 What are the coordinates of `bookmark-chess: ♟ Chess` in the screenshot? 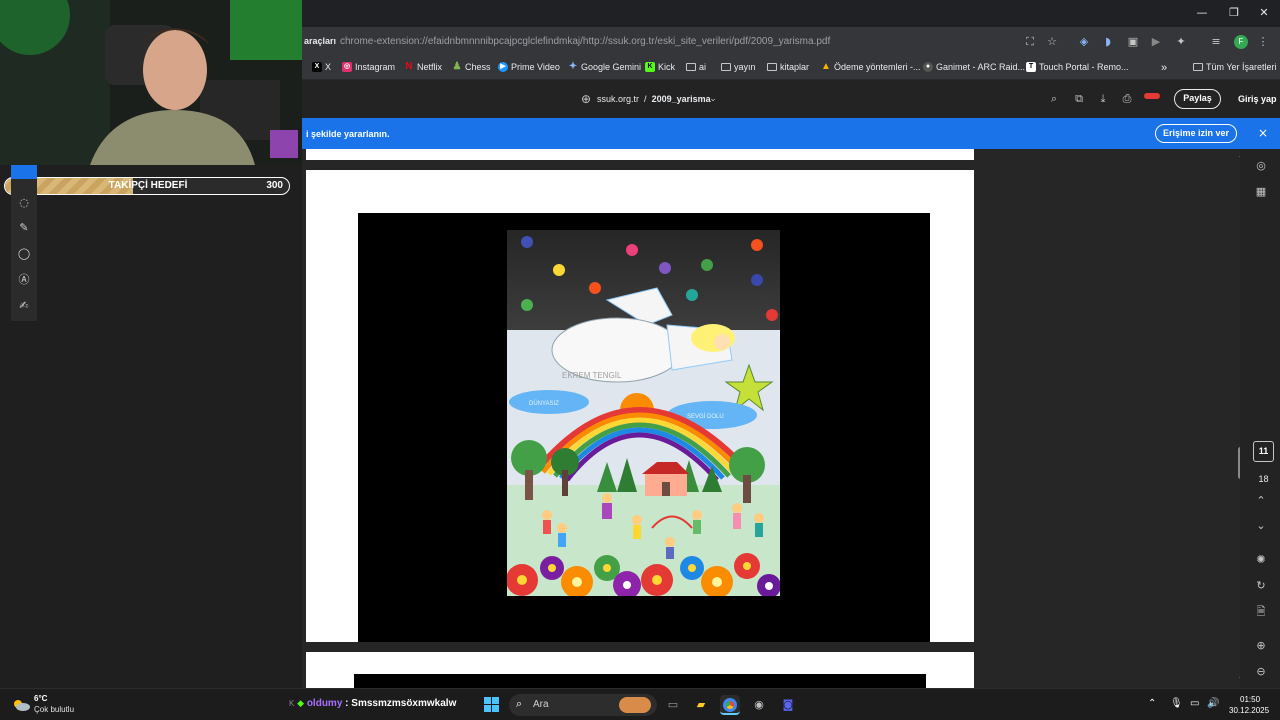 It's located at (471, 67).